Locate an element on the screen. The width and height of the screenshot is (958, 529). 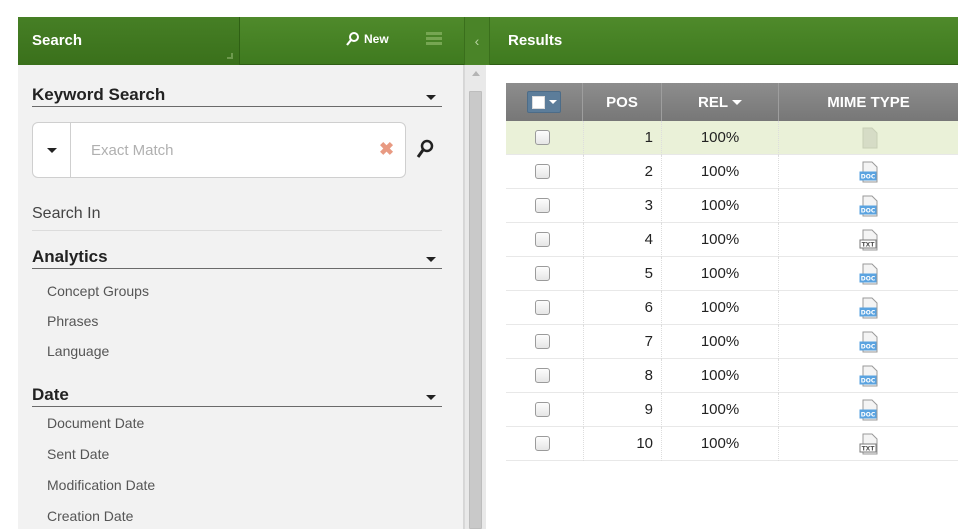
new-search-button: New is located at coordinates (367, 39).